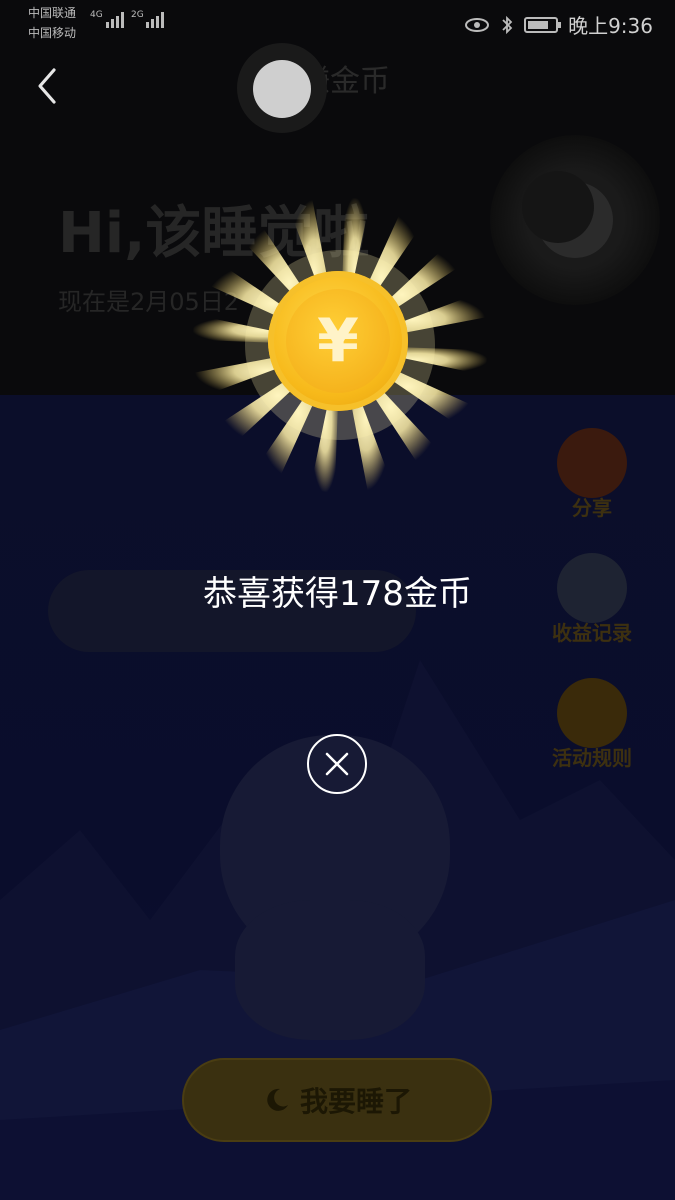 The image size is (675, 1200). I want to click on yuan-symbol: ¥, so click(338, 341).